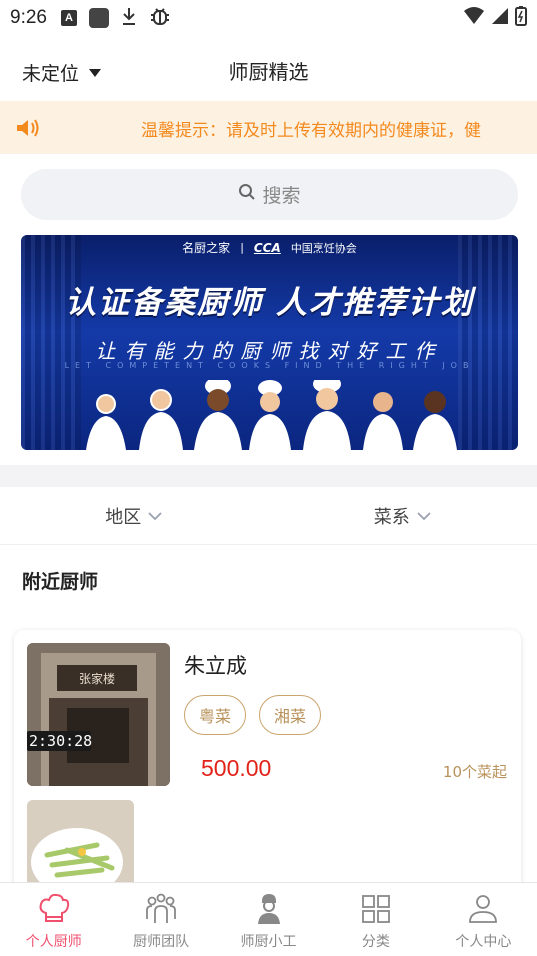 This screenshot has width=537, height=956. Describe the element at coordinates (521, 18) in the screenshot. I see `battery-icon` at that location.